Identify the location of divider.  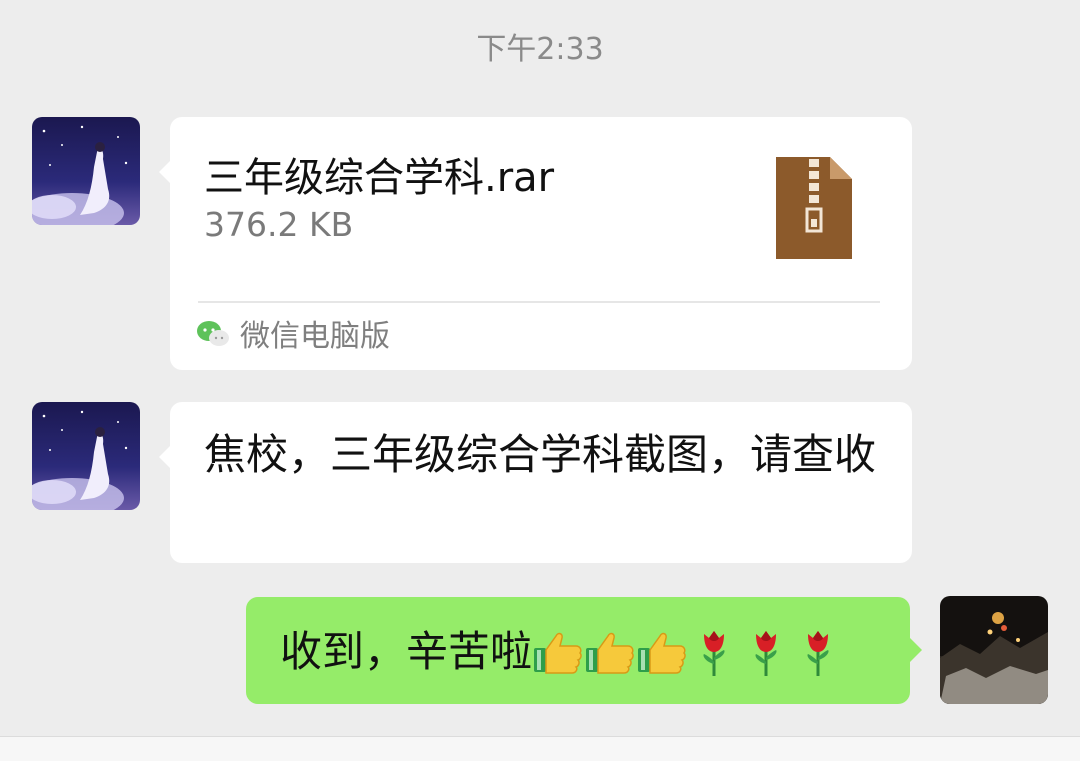
(539, 302).